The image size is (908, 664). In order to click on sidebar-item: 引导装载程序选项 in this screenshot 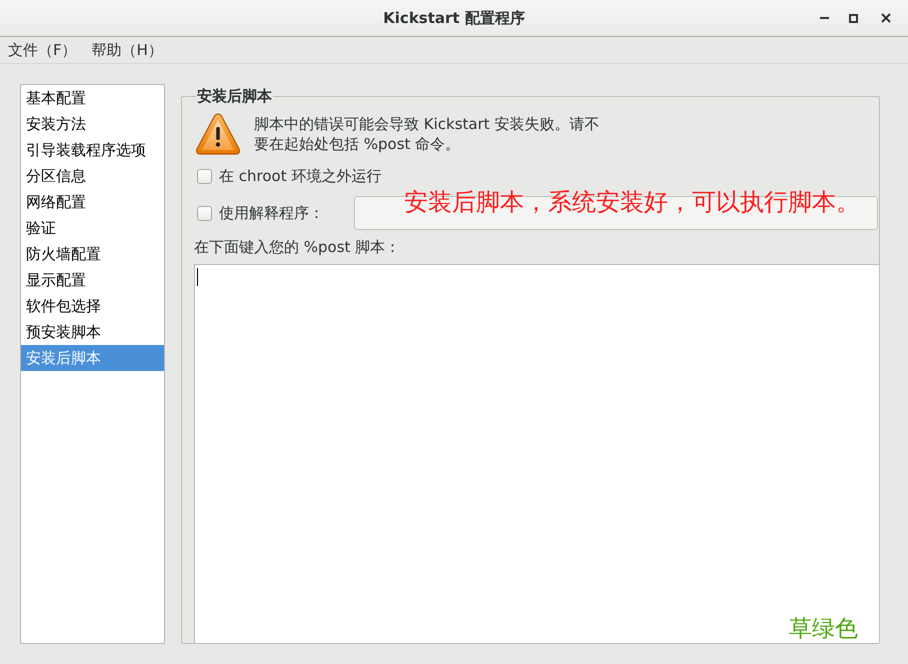, I will do `click(92, 150)`.